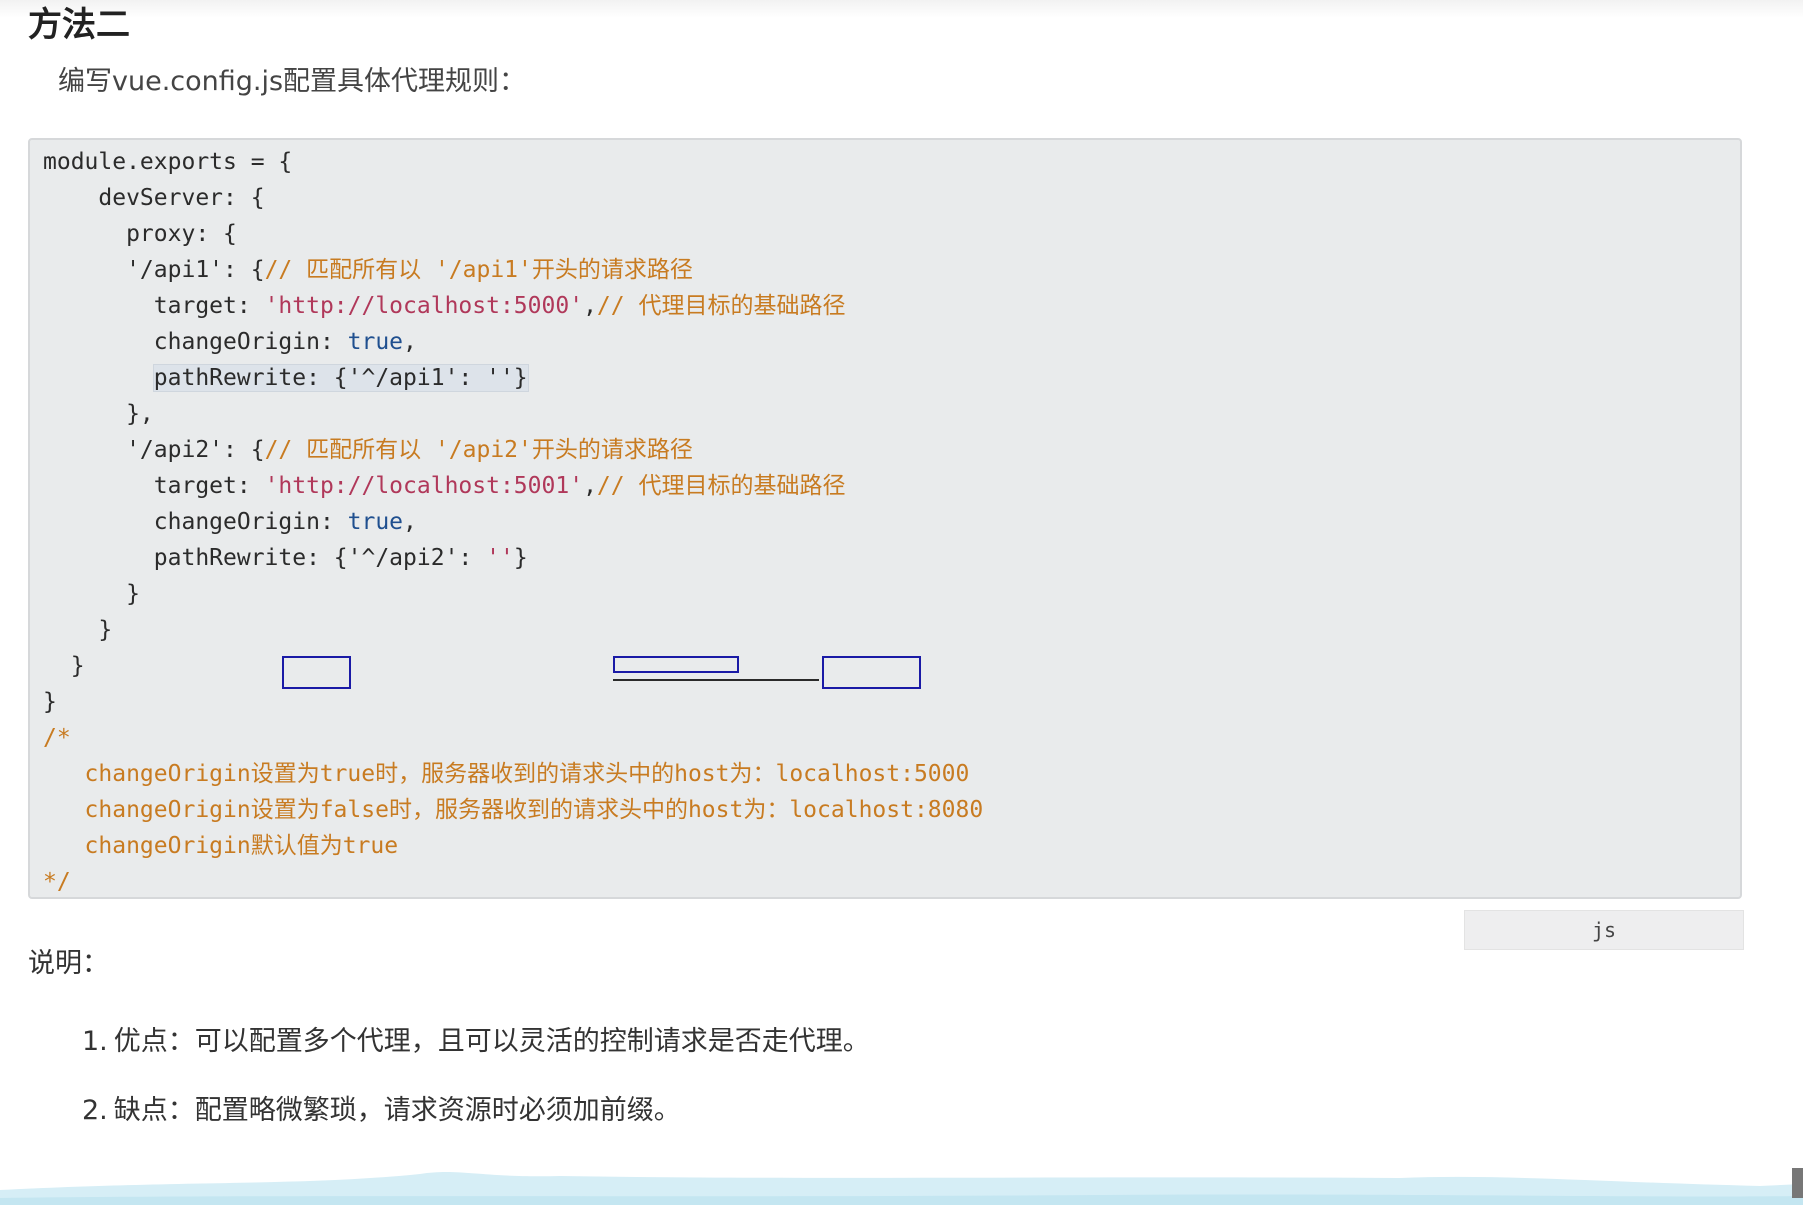 Image resolution: width=1803 pixels, height=1205 pixels. What do you see at coordinates (140, 234) in the screenshot?
I see `code-token: proxy: {` at bounding box center [140, 234].